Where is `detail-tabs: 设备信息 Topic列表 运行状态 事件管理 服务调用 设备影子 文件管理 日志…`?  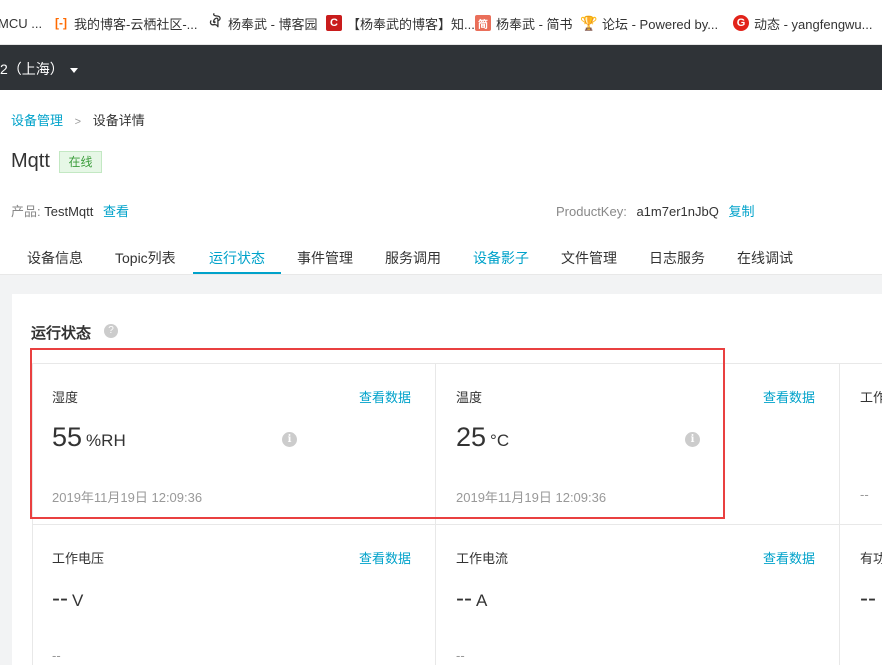 detail-tabs: 设备信息 Topic列表 运行状态 事件管理 服务调用 设备影子 文件管理 日志… is located at coordinates (441, 255).